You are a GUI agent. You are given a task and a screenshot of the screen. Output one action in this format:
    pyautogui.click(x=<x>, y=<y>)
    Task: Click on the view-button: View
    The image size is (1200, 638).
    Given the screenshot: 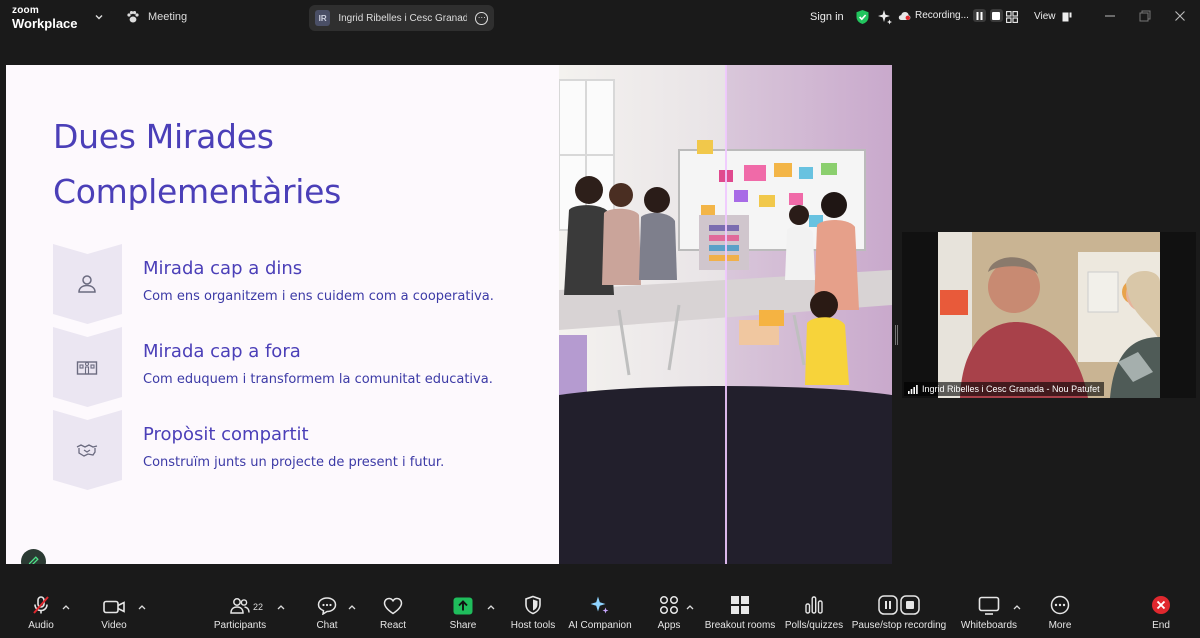 What is the action you would take?
    pyautogui.click(x=1053, y=16)
    